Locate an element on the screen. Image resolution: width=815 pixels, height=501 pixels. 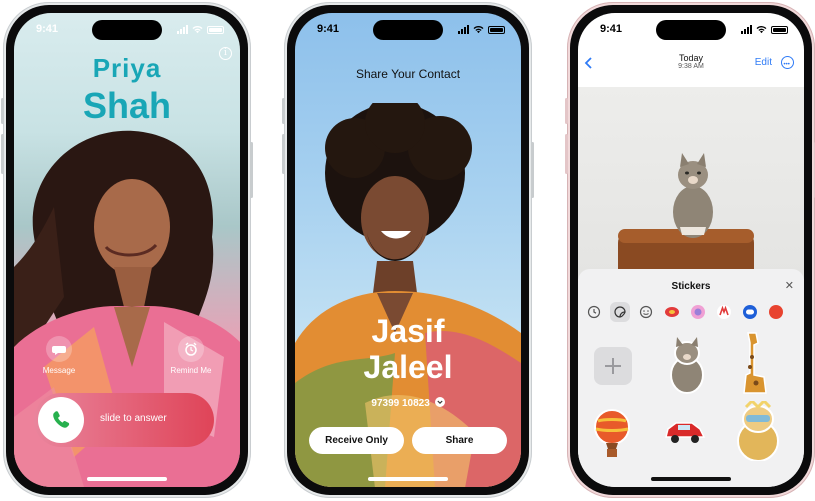
phone-number-row: 97399 10823 is located at coordinates (408, 403).